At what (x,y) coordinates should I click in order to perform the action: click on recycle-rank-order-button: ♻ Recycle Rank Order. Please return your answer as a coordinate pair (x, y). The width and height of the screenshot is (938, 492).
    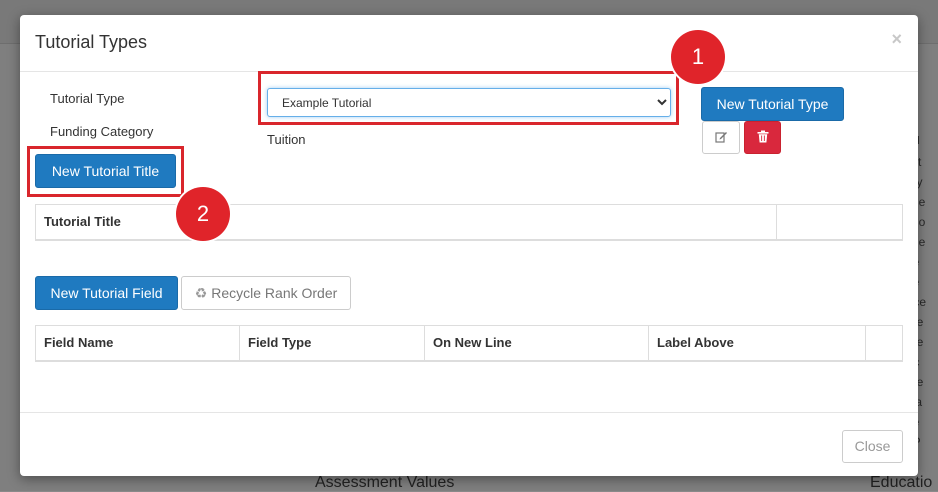
    Looking at the image, I should click on (266, 293).